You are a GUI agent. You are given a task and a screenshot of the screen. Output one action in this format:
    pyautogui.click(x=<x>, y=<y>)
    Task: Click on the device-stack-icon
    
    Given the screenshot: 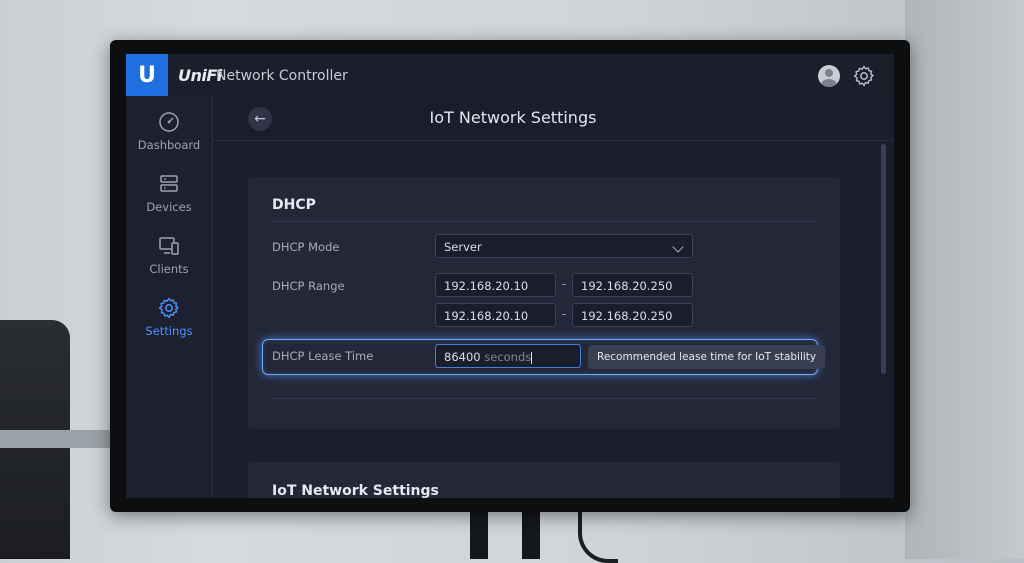 What is the action you would take?
    pyautogui.click(x=169, y=183)
    